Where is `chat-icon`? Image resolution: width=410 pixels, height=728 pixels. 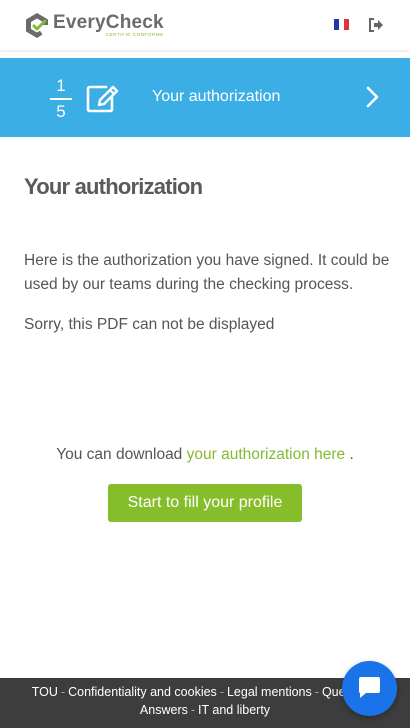
chat-icon is located at coordinates (369, 687).